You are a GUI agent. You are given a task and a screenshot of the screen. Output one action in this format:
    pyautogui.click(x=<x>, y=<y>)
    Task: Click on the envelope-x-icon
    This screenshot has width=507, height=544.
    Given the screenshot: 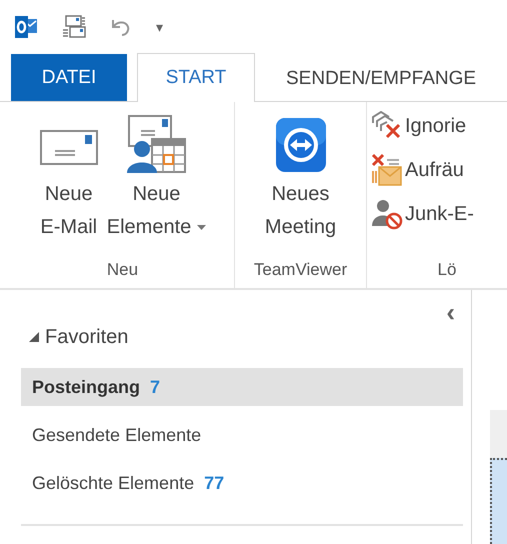 What is the action you would take?
    pyautogui.click(x=387, y=170)
    